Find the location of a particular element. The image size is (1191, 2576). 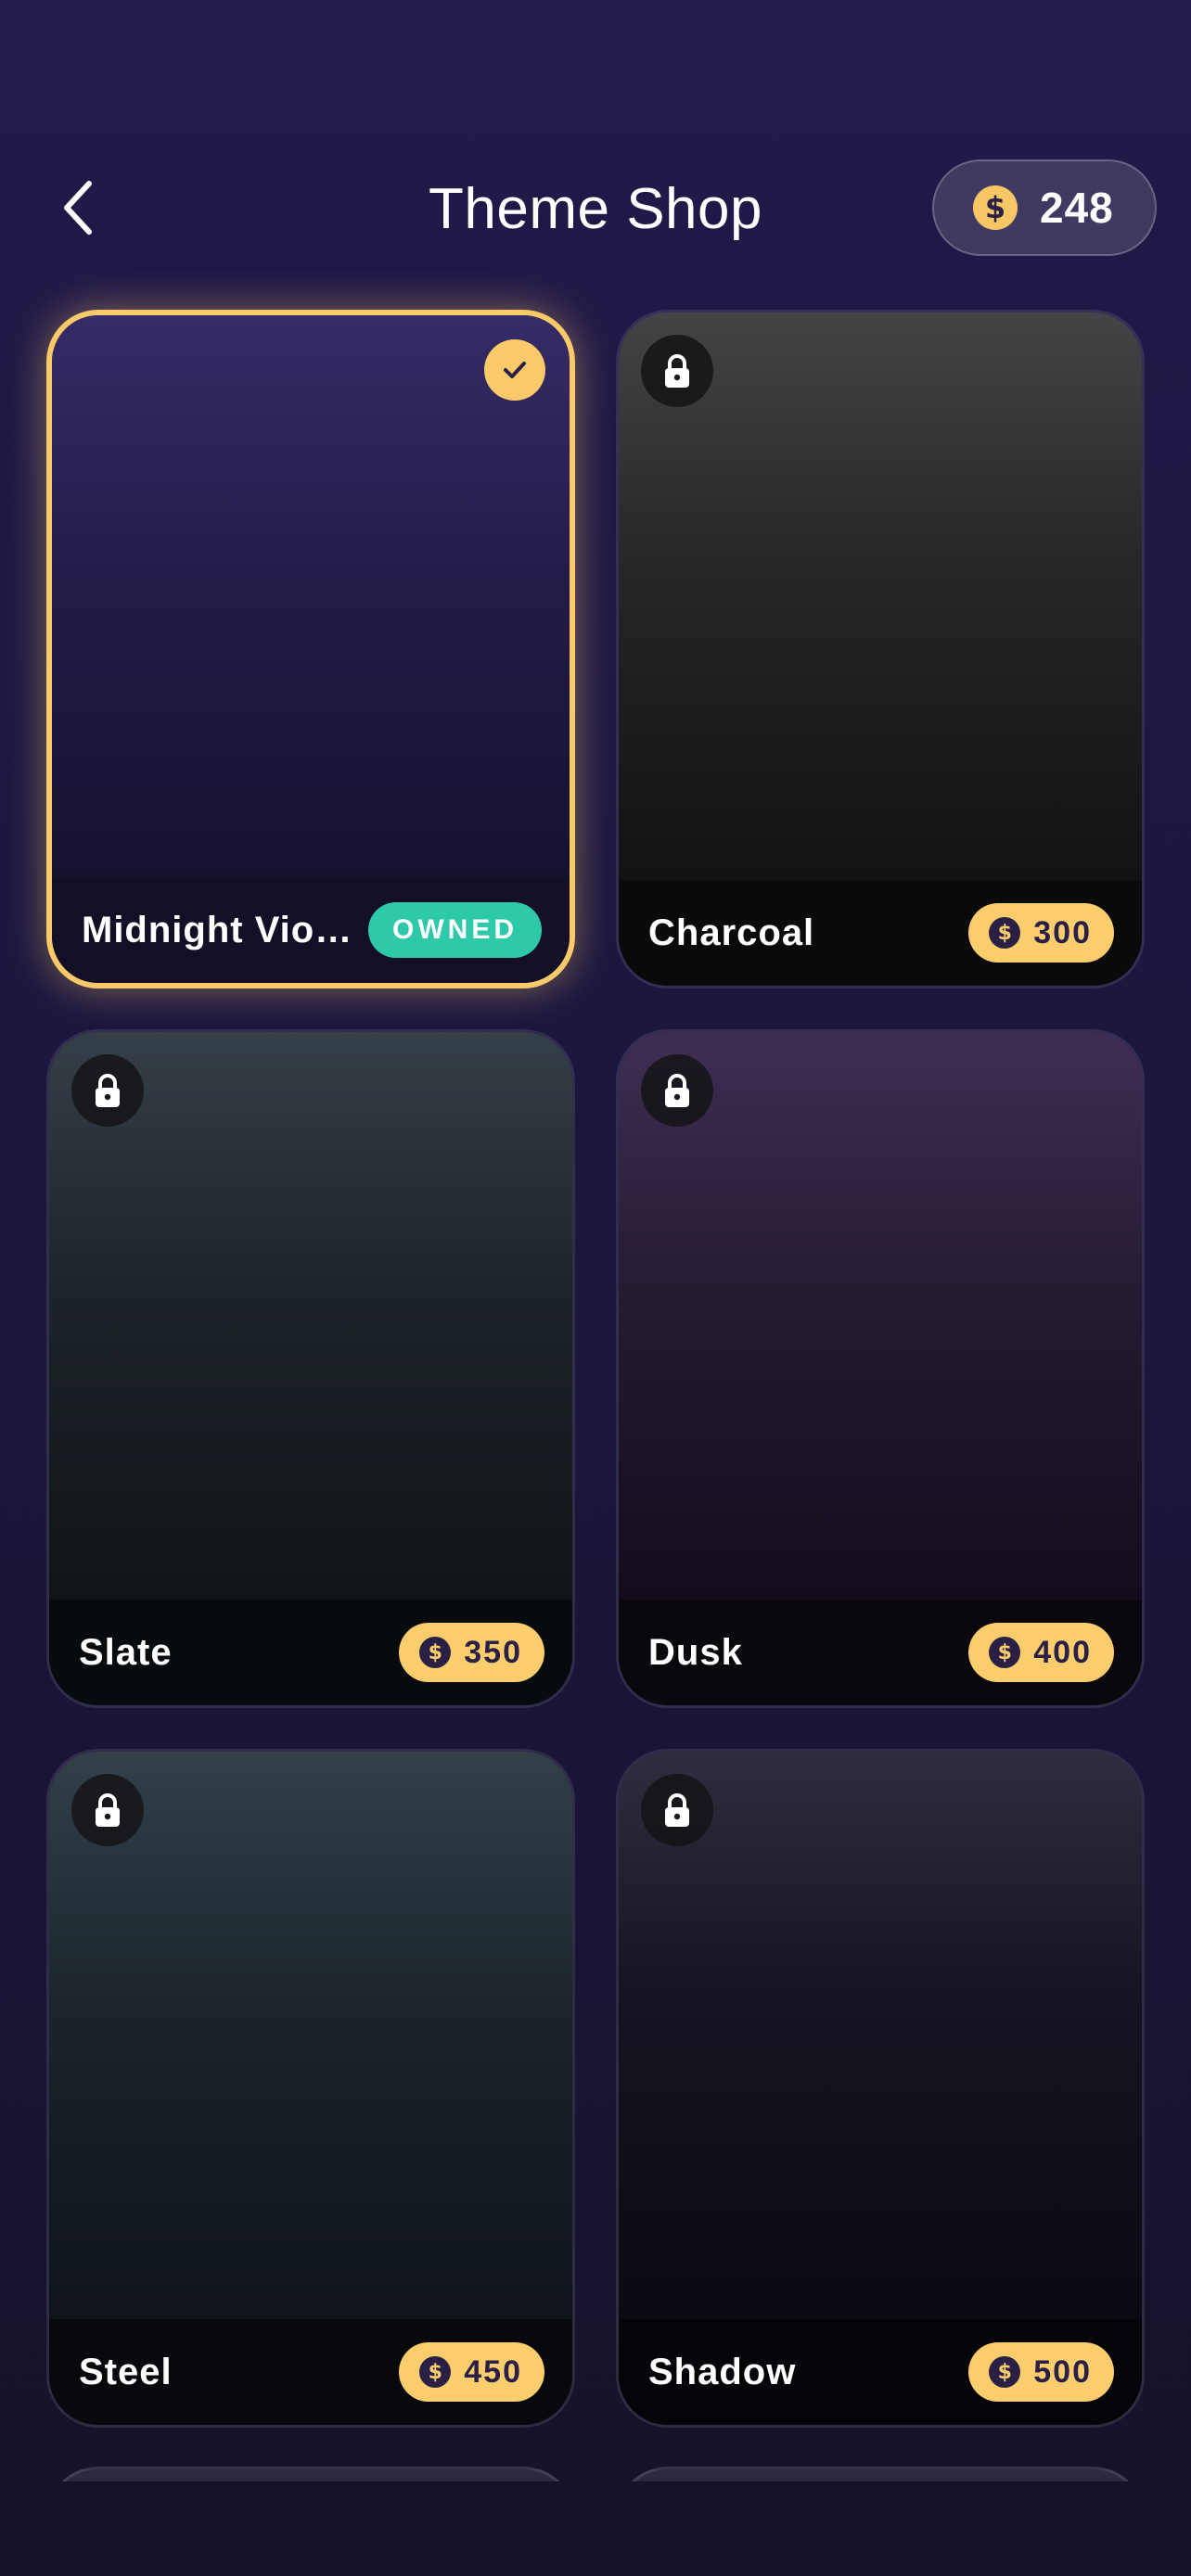

price-button: $ 350 is located at coordinates (471, 1652).